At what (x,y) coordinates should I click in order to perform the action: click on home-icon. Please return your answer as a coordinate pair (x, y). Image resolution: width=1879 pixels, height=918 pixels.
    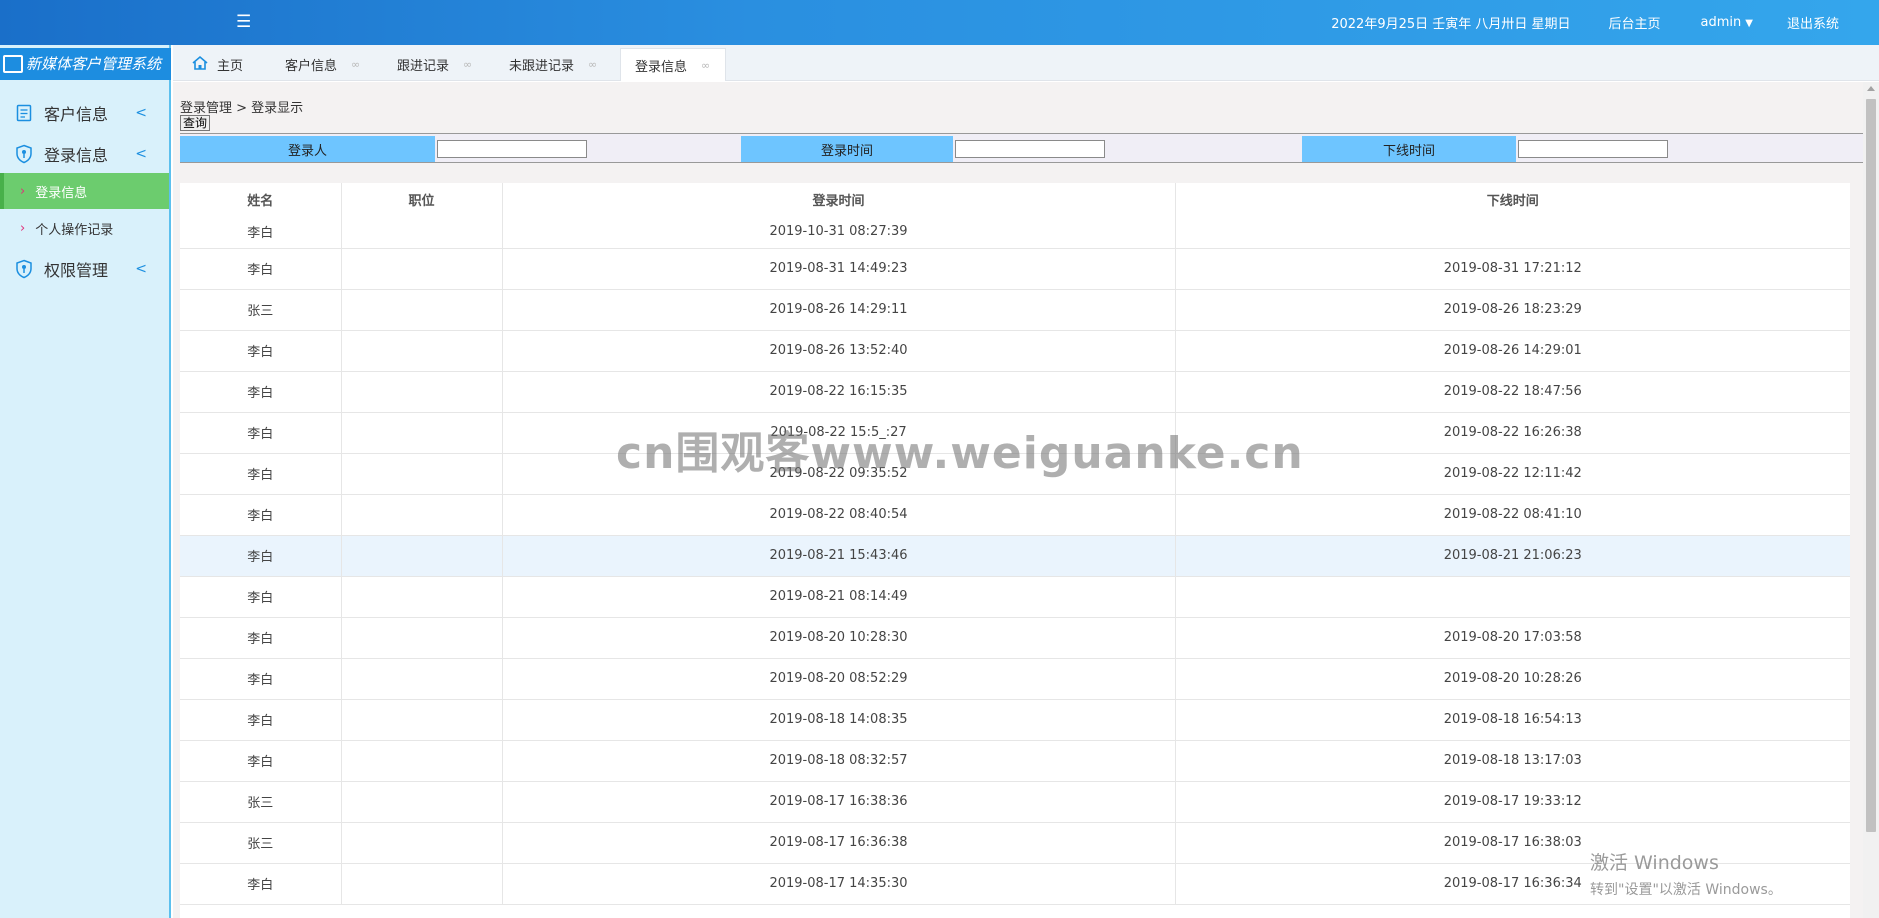
    Looking at the image, I should click on (200, 65).